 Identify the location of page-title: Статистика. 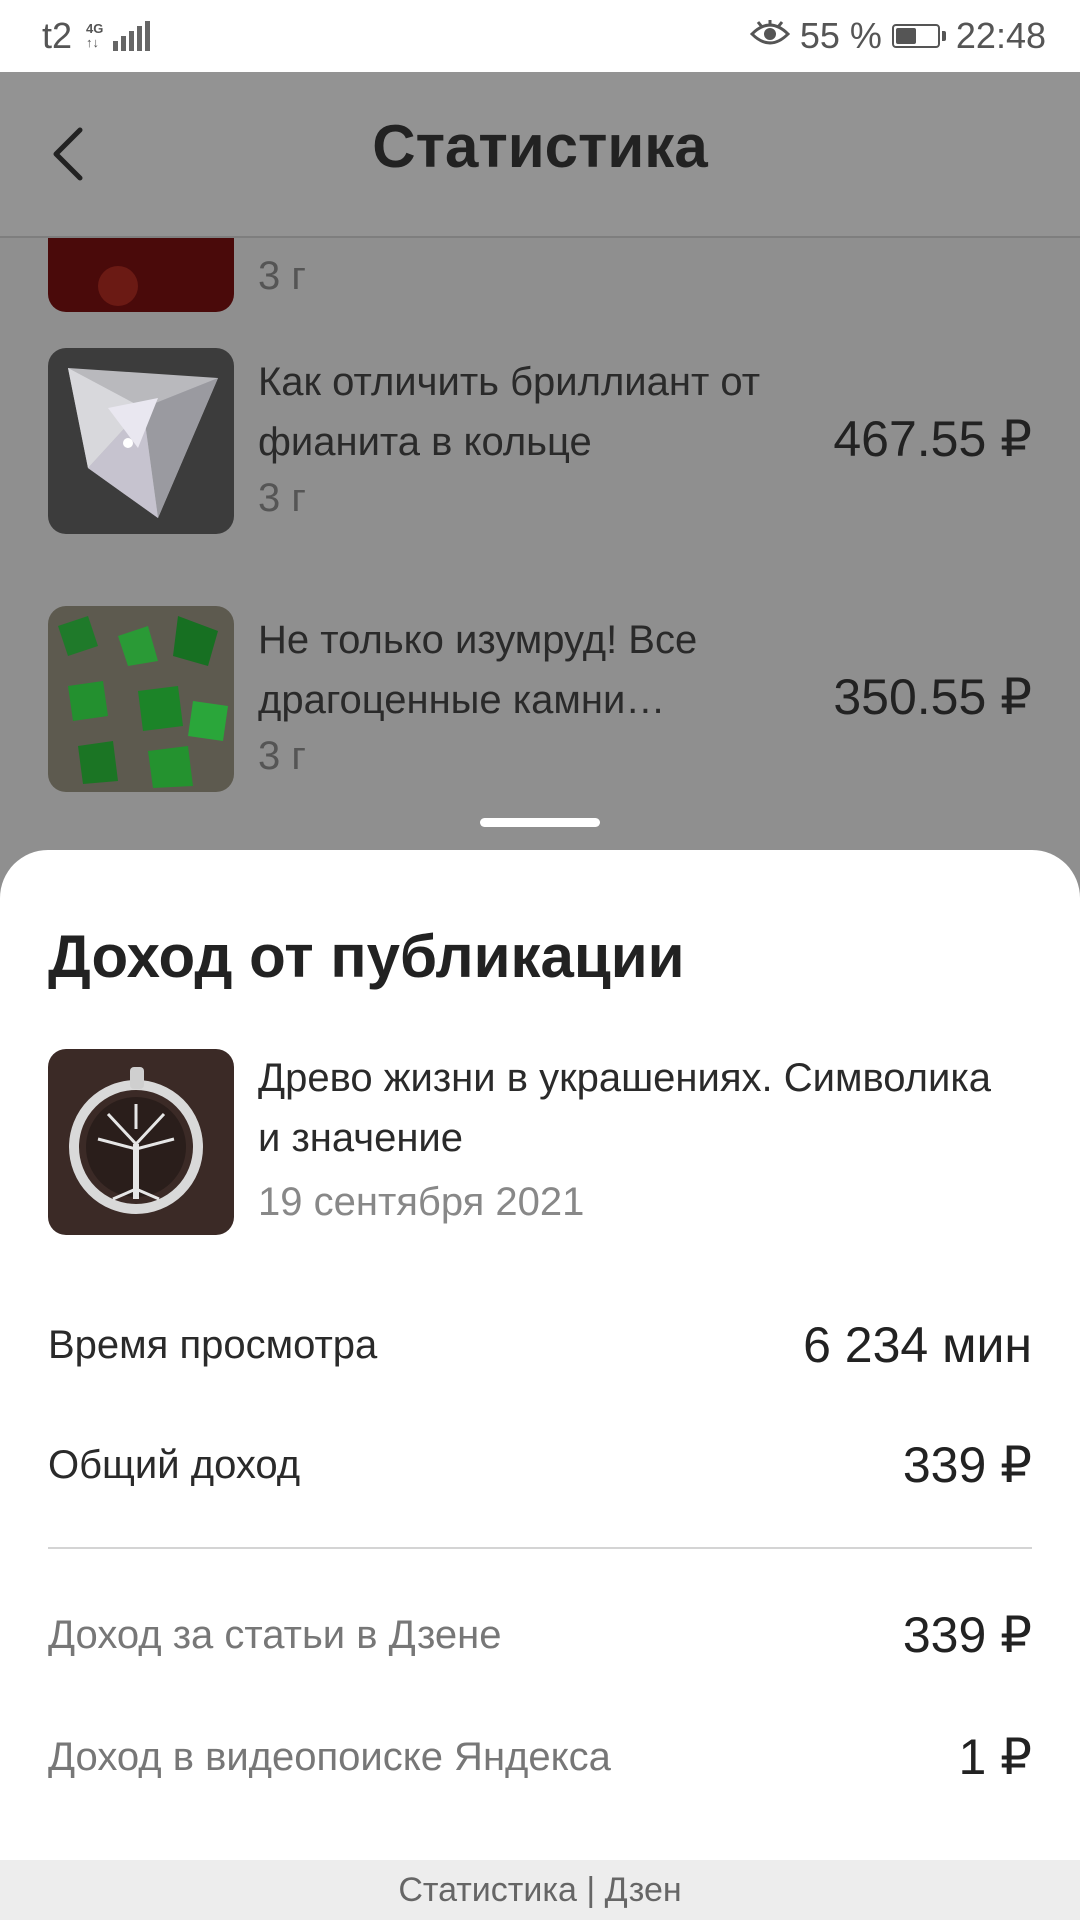
(540, 146).